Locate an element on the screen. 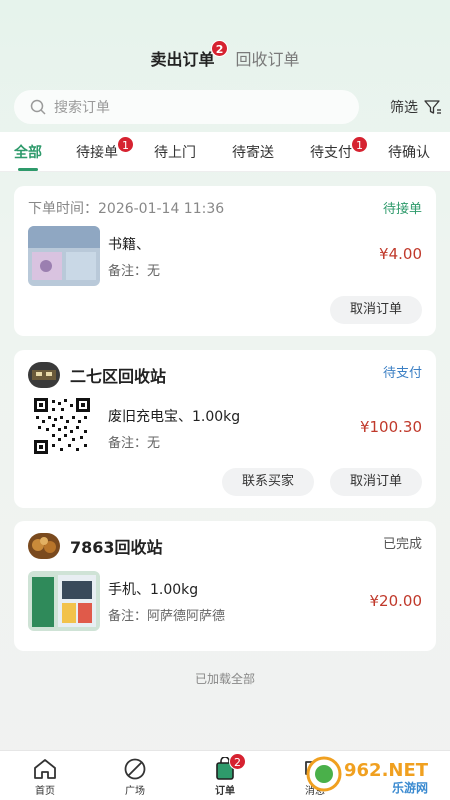  item-name: 书籍、 is located at coordinates (129, 245).